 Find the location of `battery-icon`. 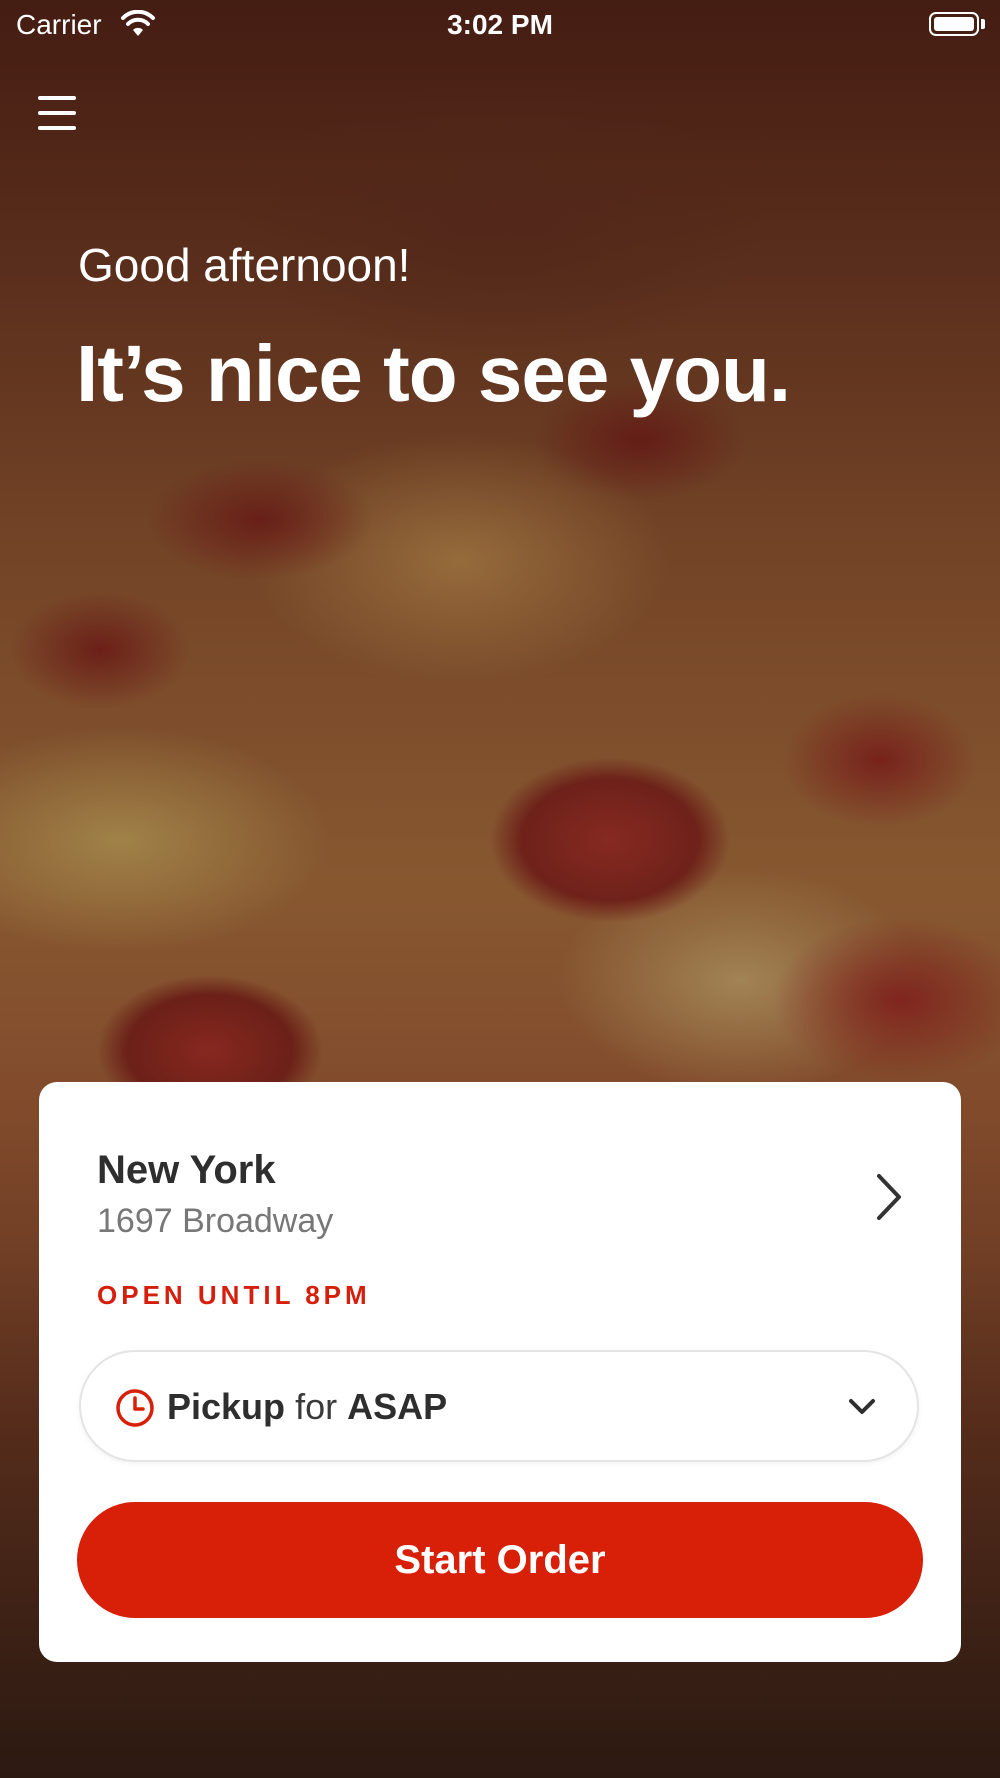

battery-icon is located at coordinates (954, 24).